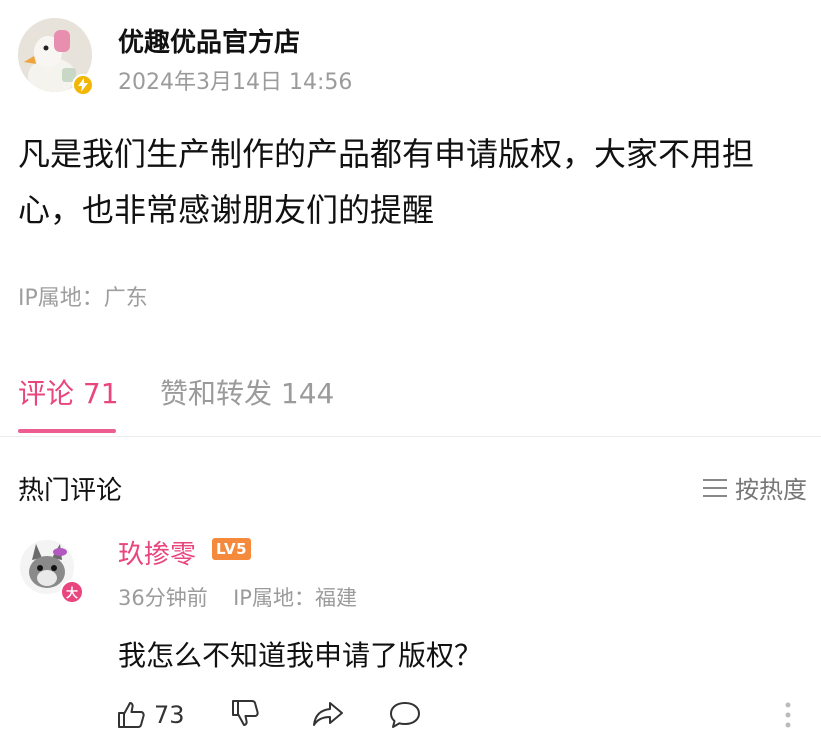 This screenshot has width=821, height=741. Describe the element at coordinates (386, 182) in the screenshot. I see `post-body: 凡是我们生产制作的产品都有申请版权，大家不用担心，也非常感谢朋友们的提醒` at that location.